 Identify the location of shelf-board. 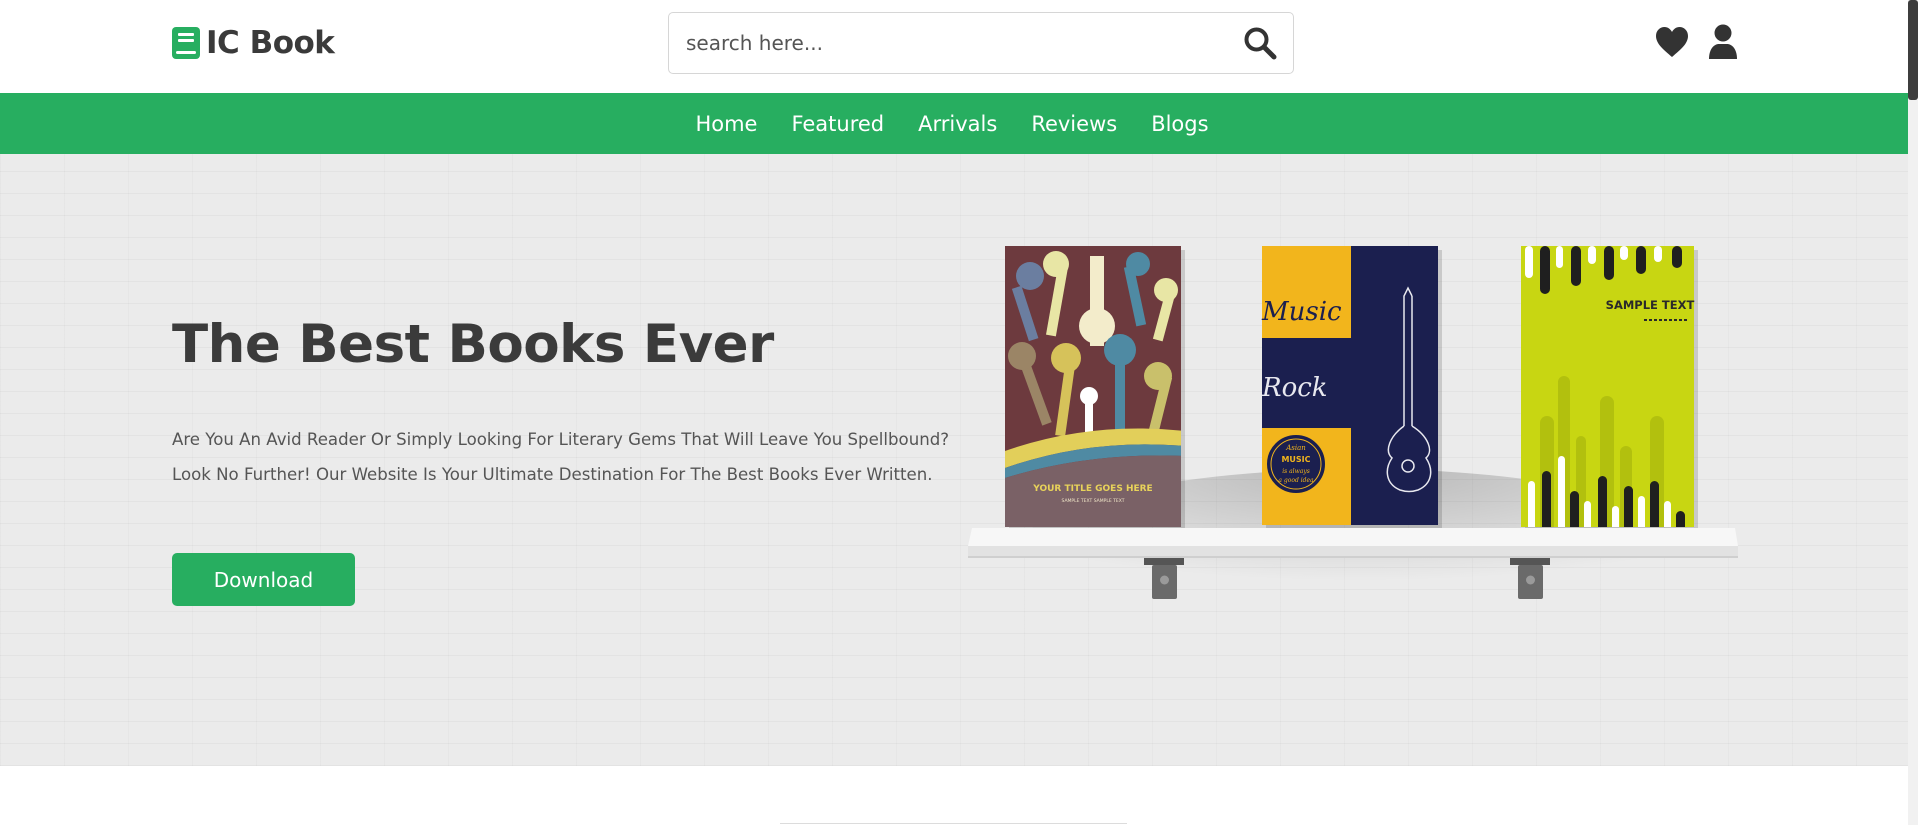
(1353, 543).